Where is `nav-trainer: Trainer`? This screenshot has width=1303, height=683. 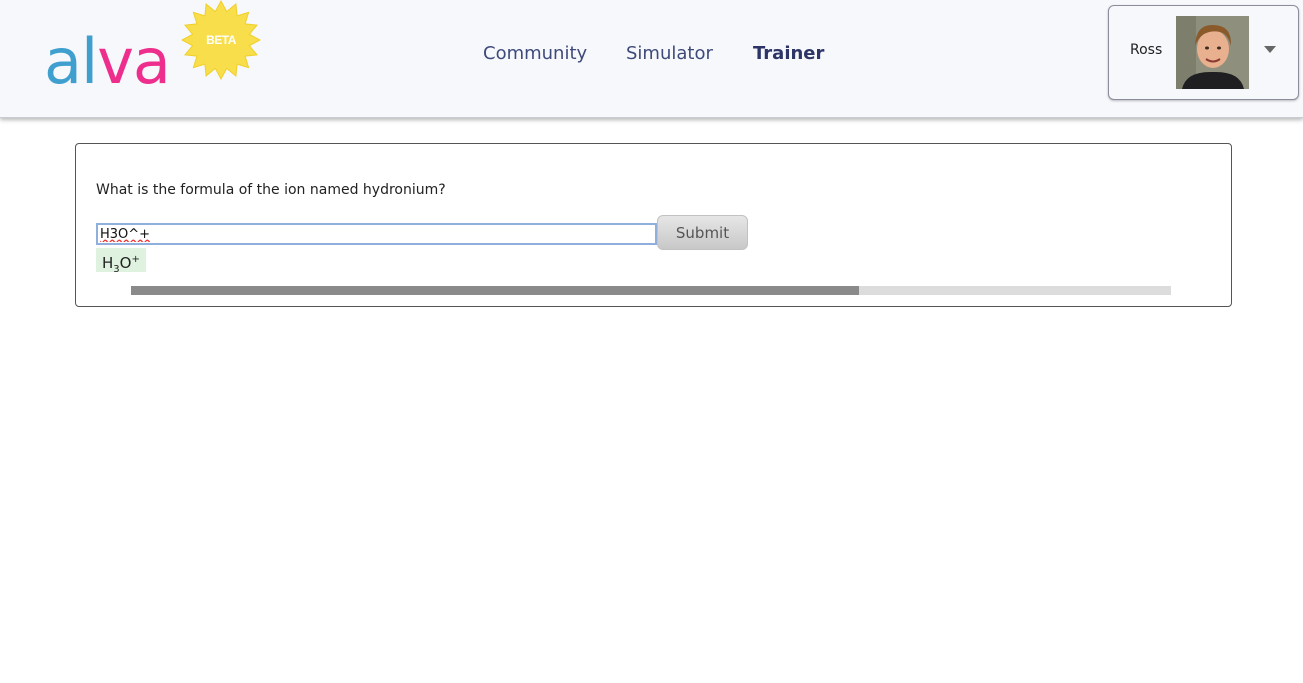 nav-trainer: Trainer is located at coordinates (788, 53).